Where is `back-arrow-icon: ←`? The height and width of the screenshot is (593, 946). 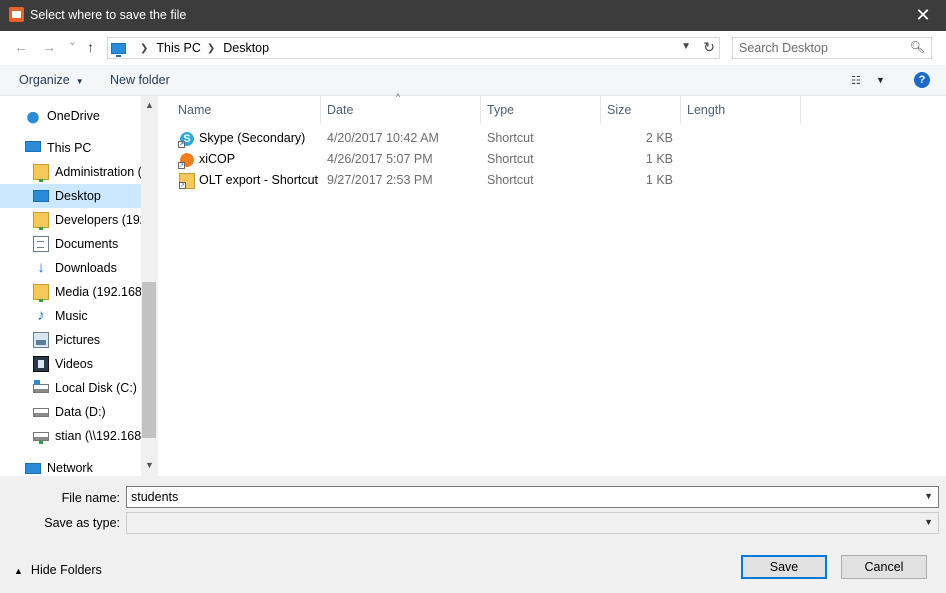 back-arrow-icon: ← is located at coordinates (21, 47).